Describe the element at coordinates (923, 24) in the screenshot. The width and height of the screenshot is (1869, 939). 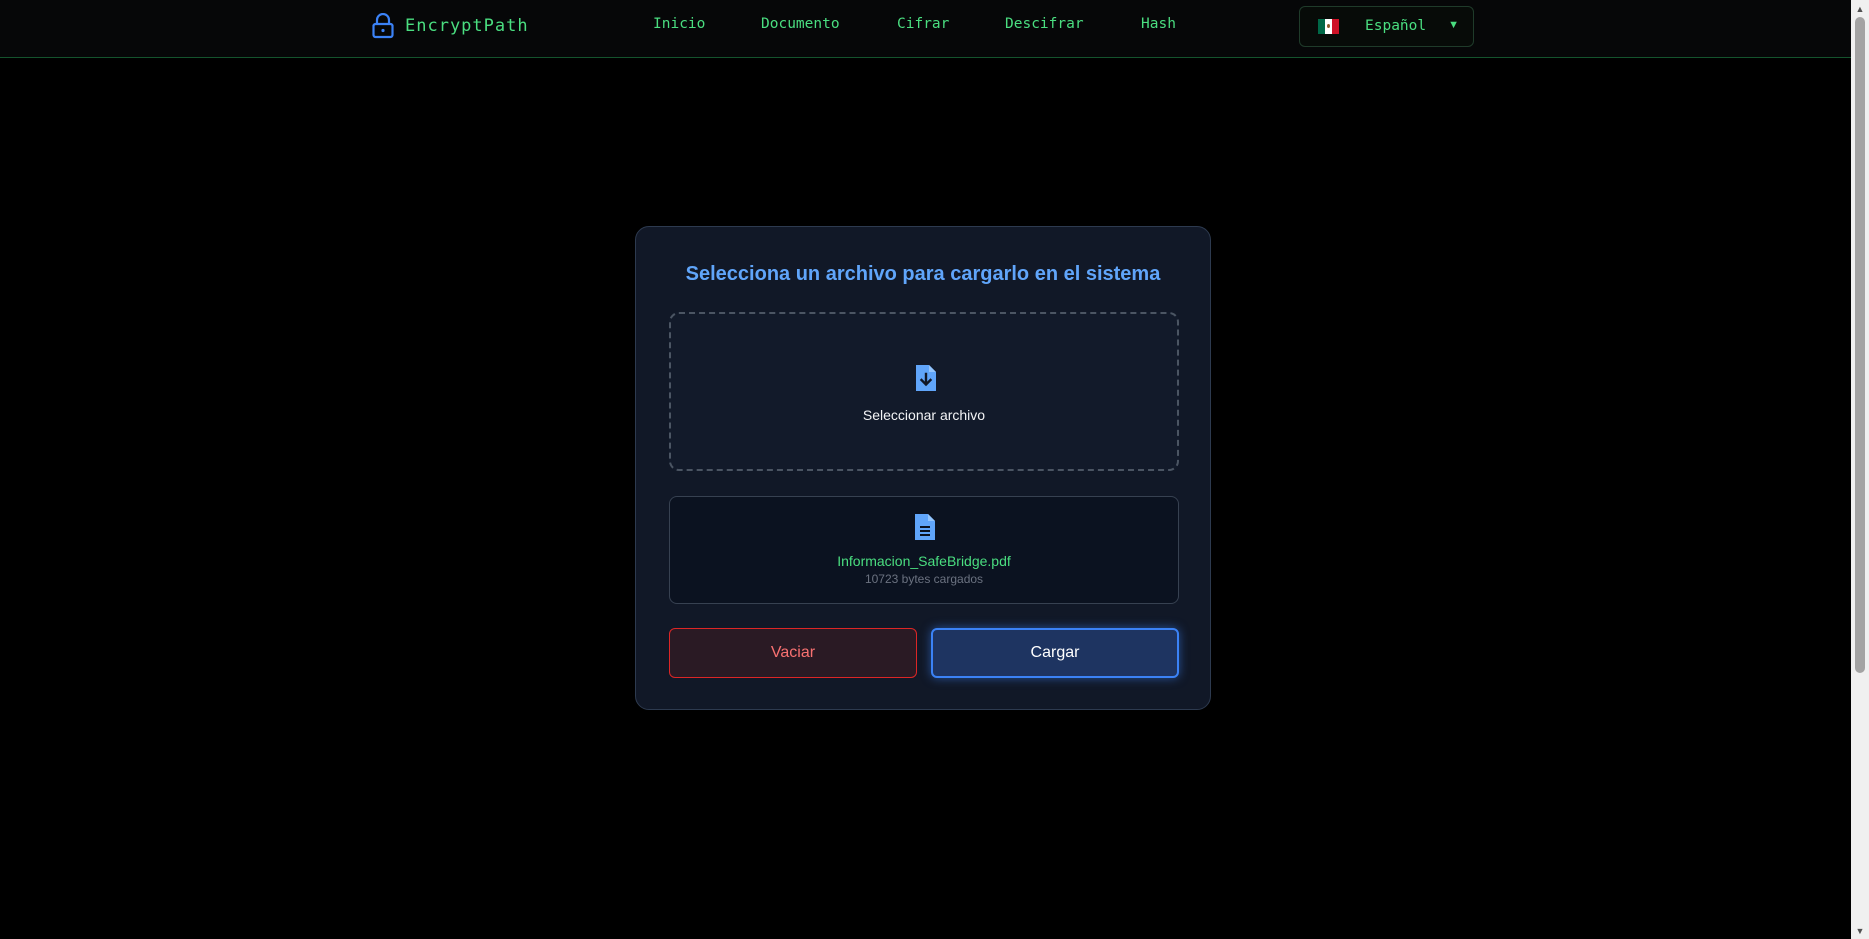
I see `nav-link-cifrar: Cifrar` at that location.